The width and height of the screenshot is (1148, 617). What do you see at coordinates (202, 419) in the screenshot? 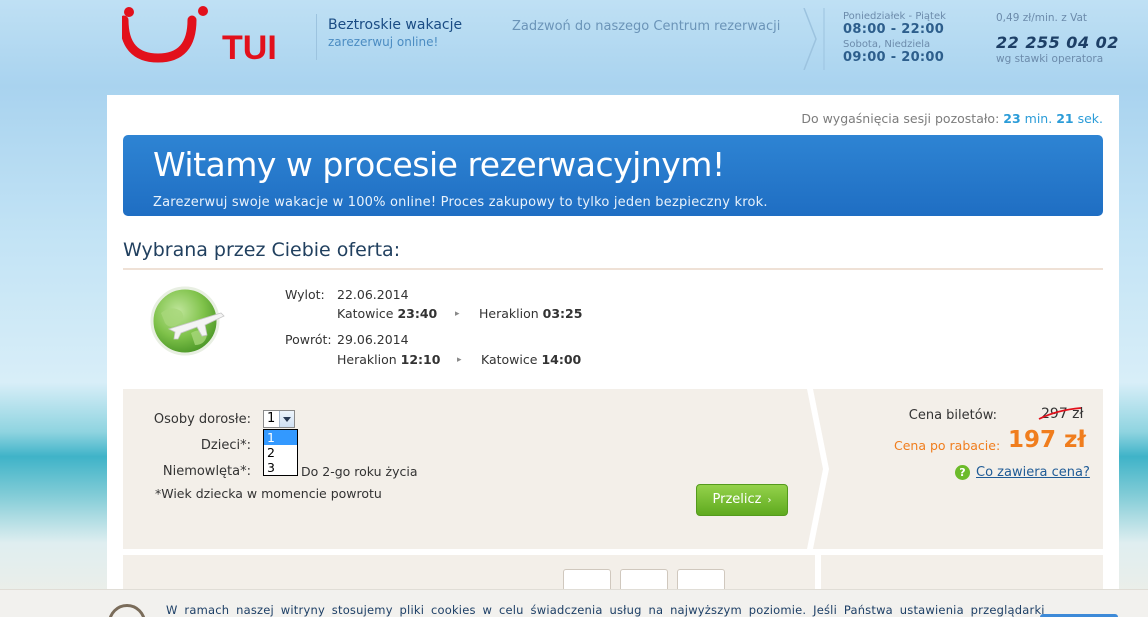
I see `adults-label: Osoby dorosłe:` at bounding box center [202, 419].